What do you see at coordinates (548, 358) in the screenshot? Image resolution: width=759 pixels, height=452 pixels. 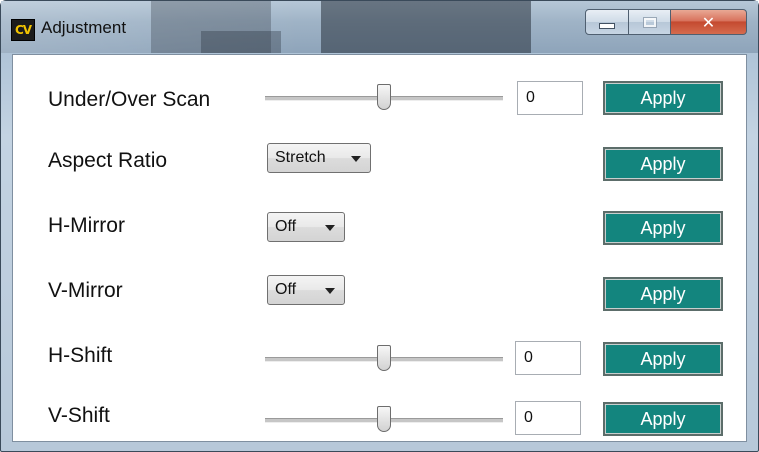 I see `h-shift-value-input` at bounding box center [548, 358].